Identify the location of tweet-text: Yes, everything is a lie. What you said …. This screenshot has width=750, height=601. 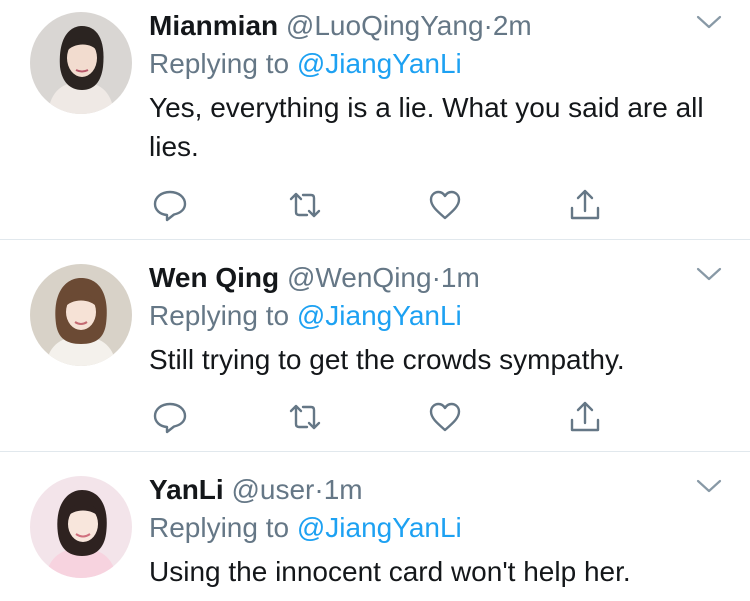
(426, 127).